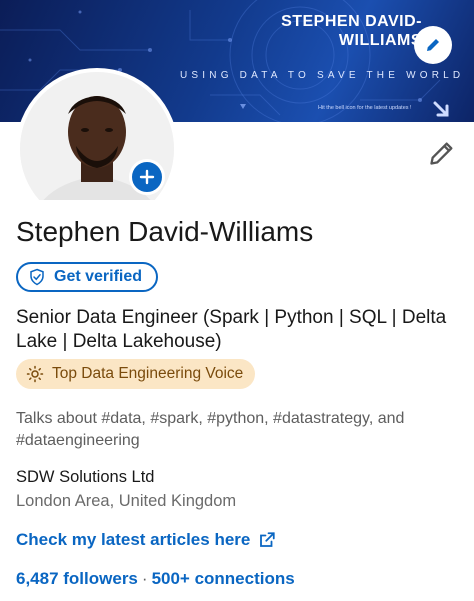  I want to click on edit-banner-button, so click(433, 45).